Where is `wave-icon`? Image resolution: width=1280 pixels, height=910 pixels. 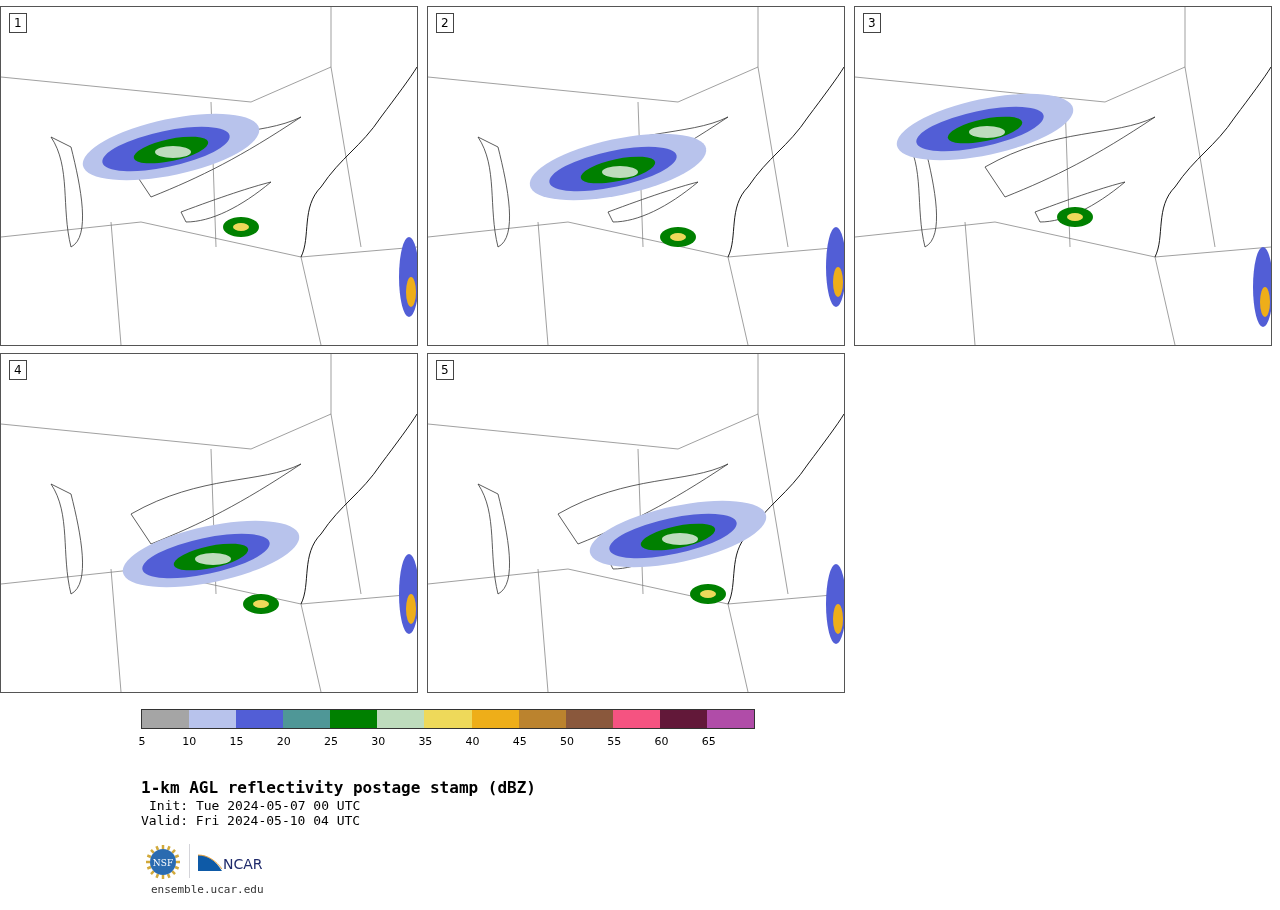 wave-icon is located at coordinates (210, 862).